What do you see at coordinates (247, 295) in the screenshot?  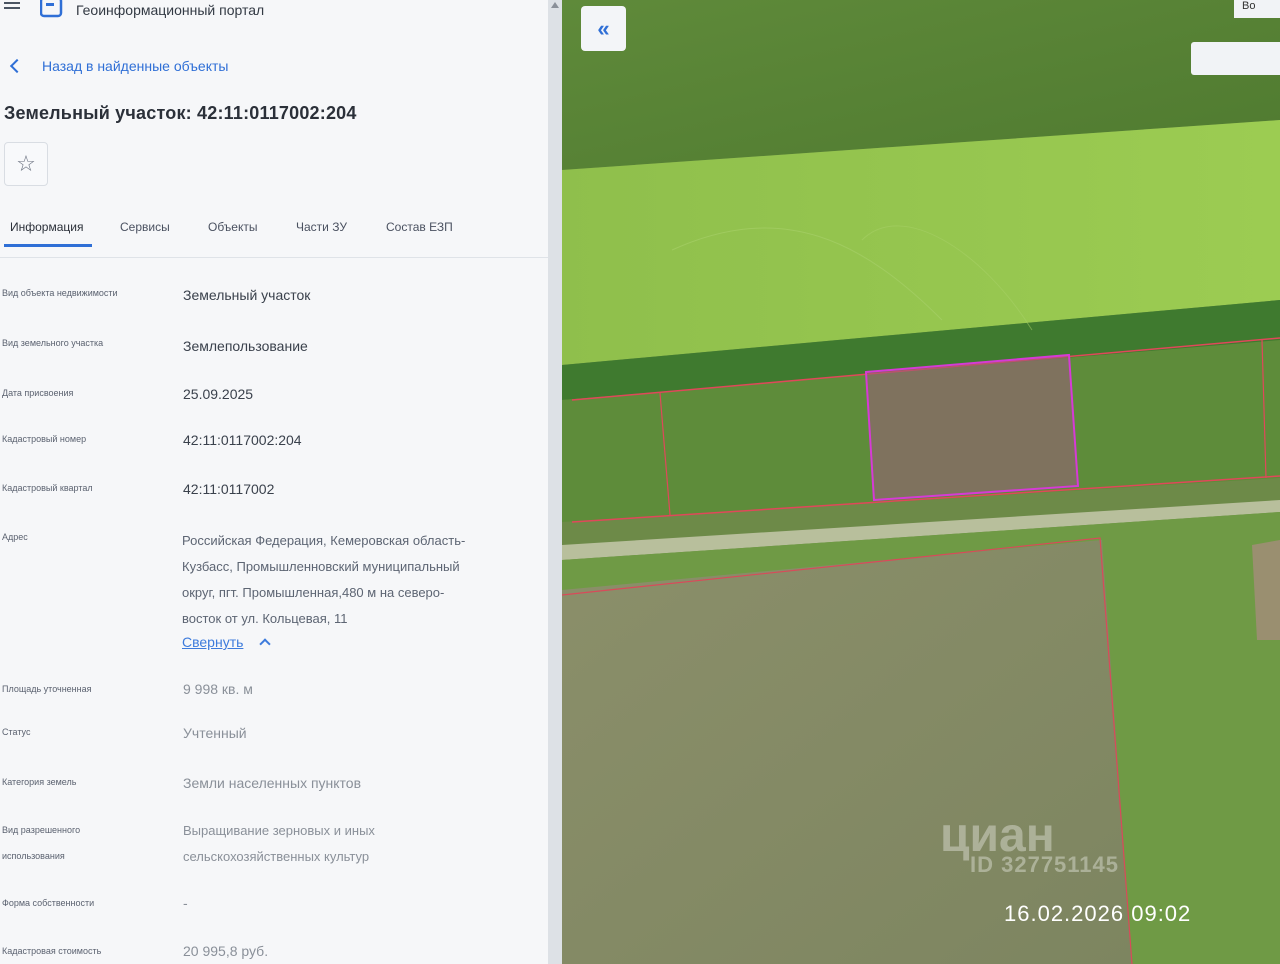 I see `property-type-value: Земельный участок` at bounding box center [247, 295].